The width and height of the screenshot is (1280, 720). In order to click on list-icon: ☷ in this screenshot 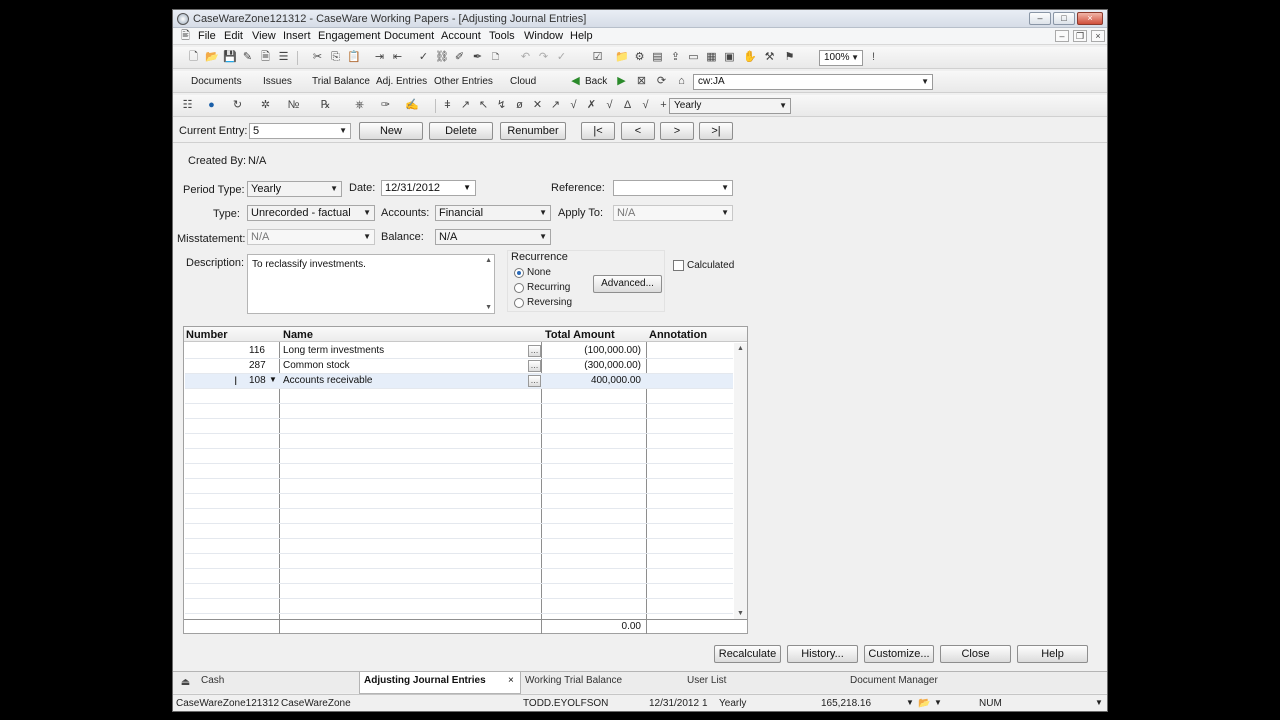, I will do `click(187, 105)`.